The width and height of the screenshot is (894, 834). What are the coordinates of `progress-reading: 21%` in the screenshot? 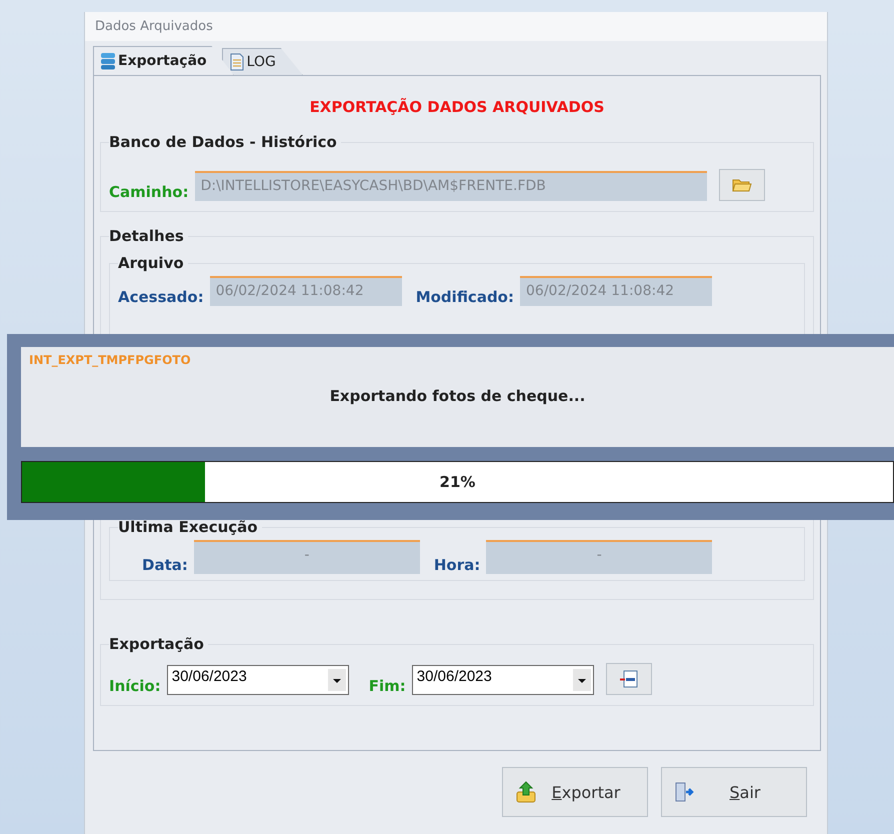 It's located at (458, 482).